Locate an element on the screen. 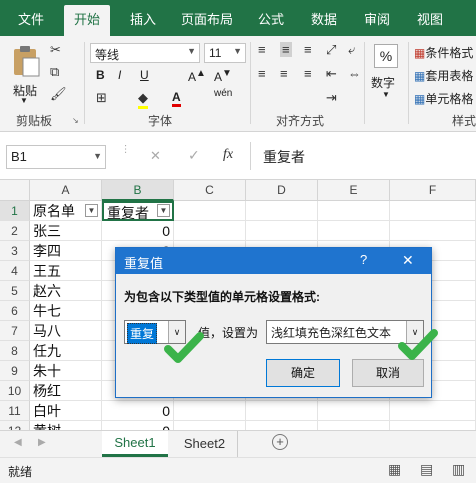 The height and width of the screenshot is (483, 476). cell-a: 王五 is located at coordinates (66, 271).